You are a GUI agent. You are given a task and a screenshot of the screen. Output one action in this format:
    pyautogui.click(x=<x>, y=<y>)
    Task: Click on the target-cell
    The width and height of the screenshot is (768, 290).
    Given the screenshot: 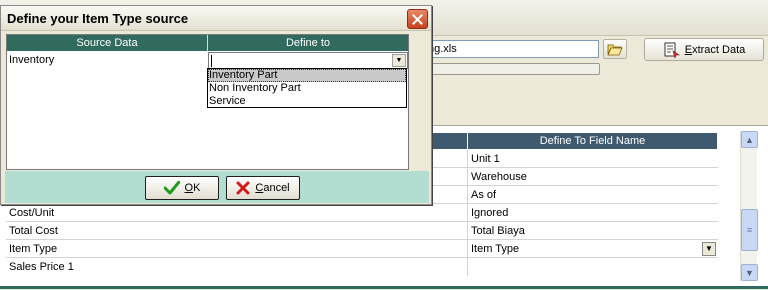 What is the action you would take?
    pyautogui.click(x=593, y=267)
    